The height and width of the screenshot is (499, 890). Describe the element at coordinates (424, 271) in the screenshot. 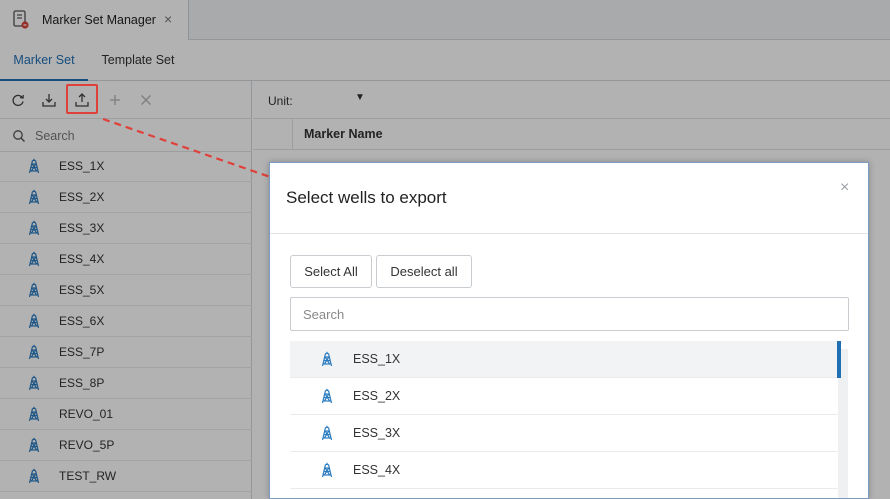

I see `deselect-all-button: Deselect all` at that location.